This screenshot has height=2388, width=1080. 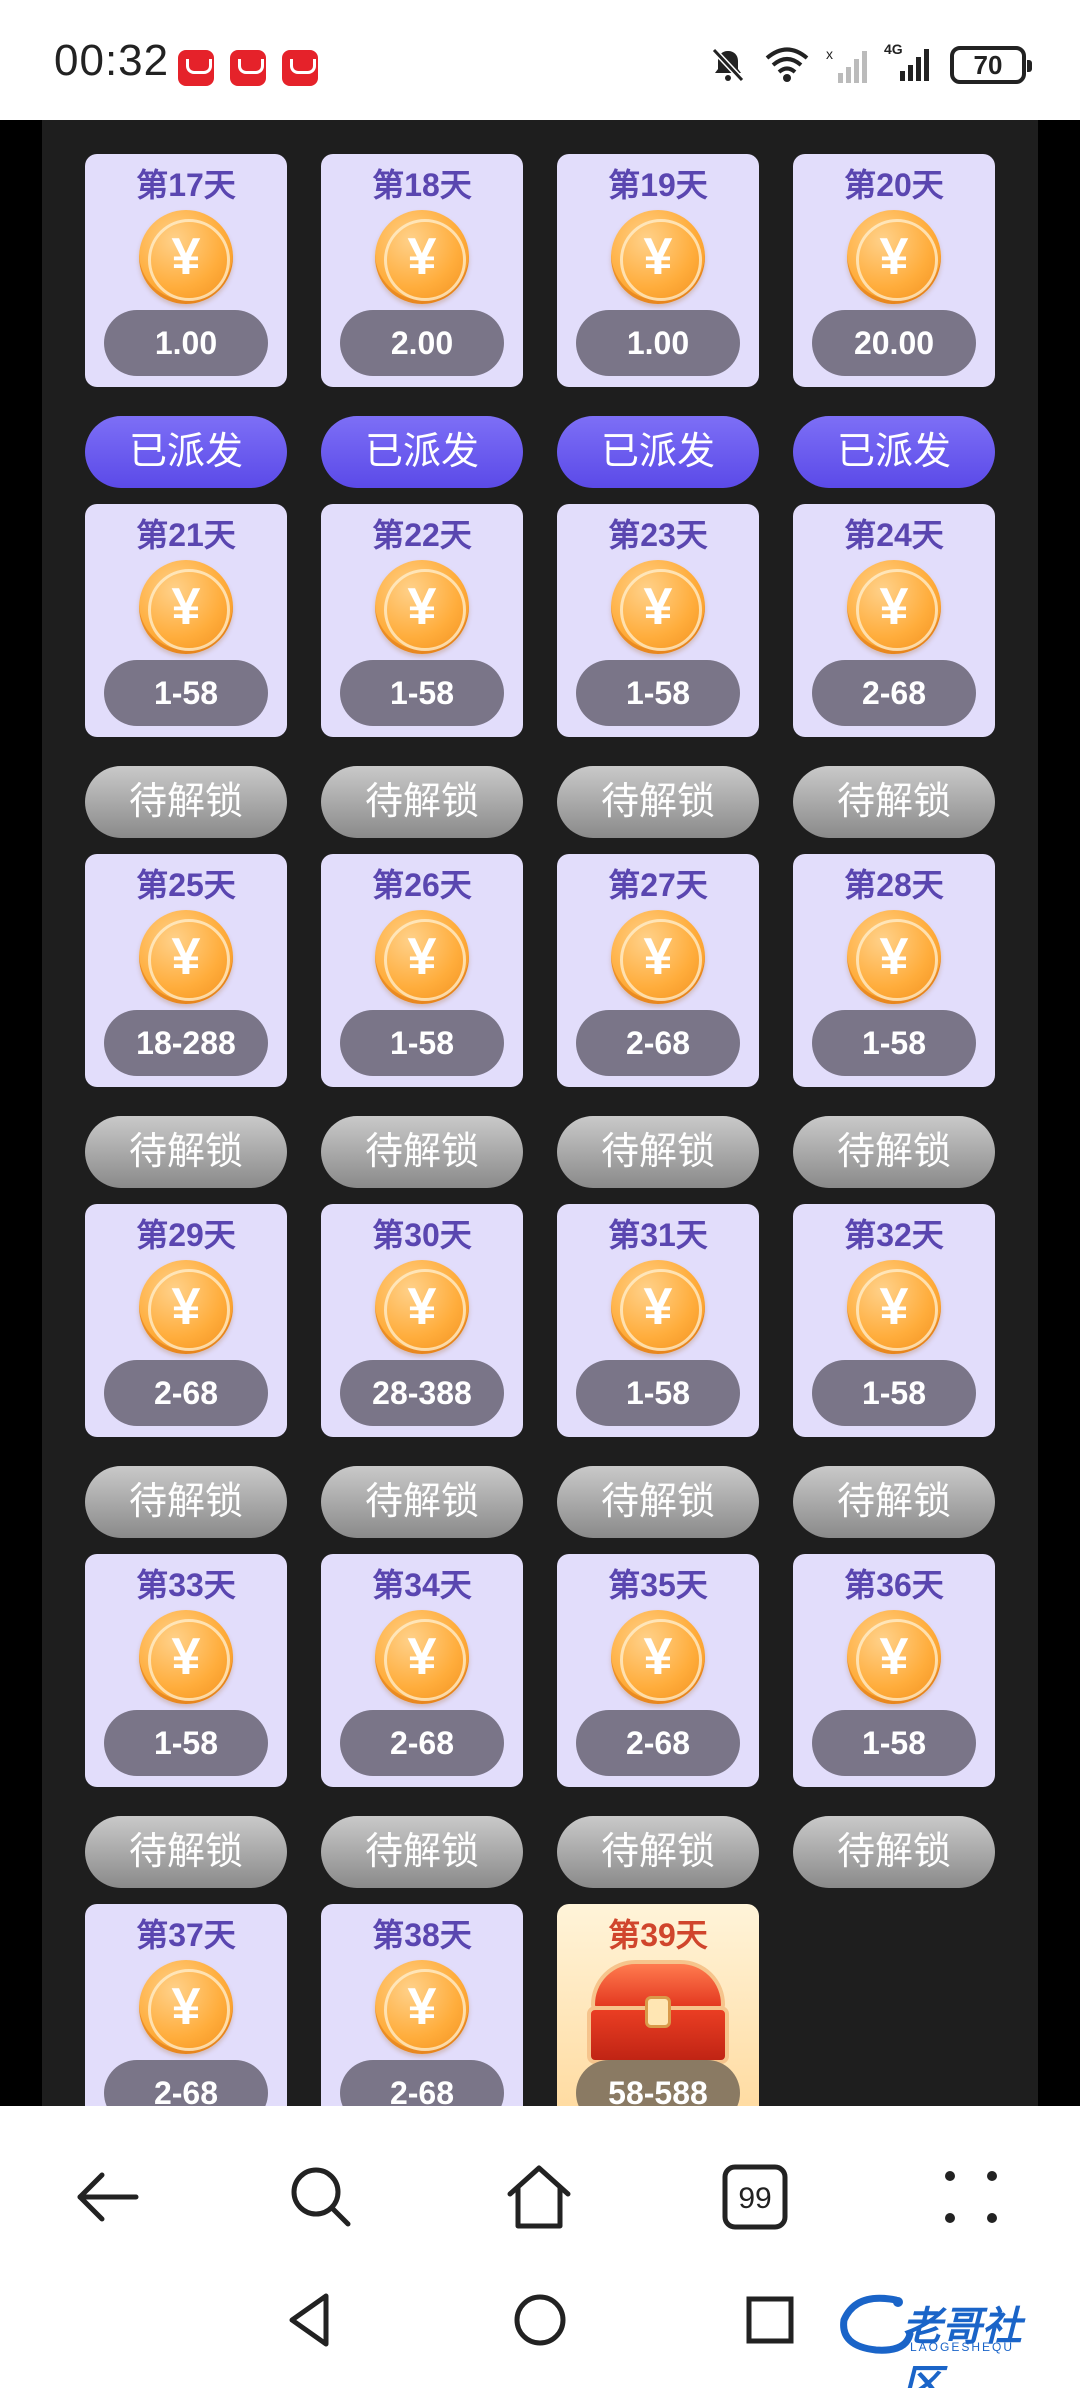 I want to click on nav-back-icon, so click(x=310, y=2320).